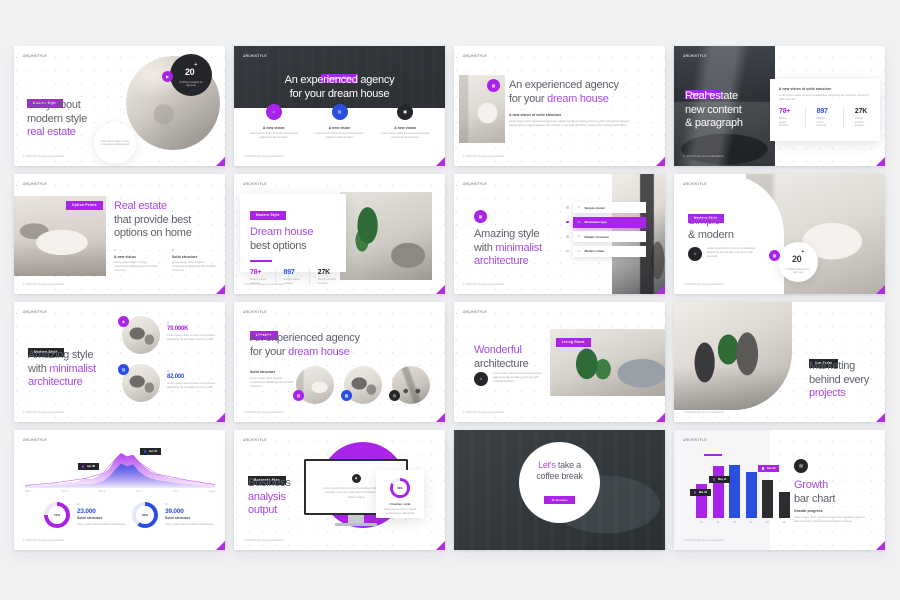 The width and height of the screenshot is (900, 600). Describe the element at coordinates (815, 498) in the screenshot. I see `title-line-2: bar chart` at that location.